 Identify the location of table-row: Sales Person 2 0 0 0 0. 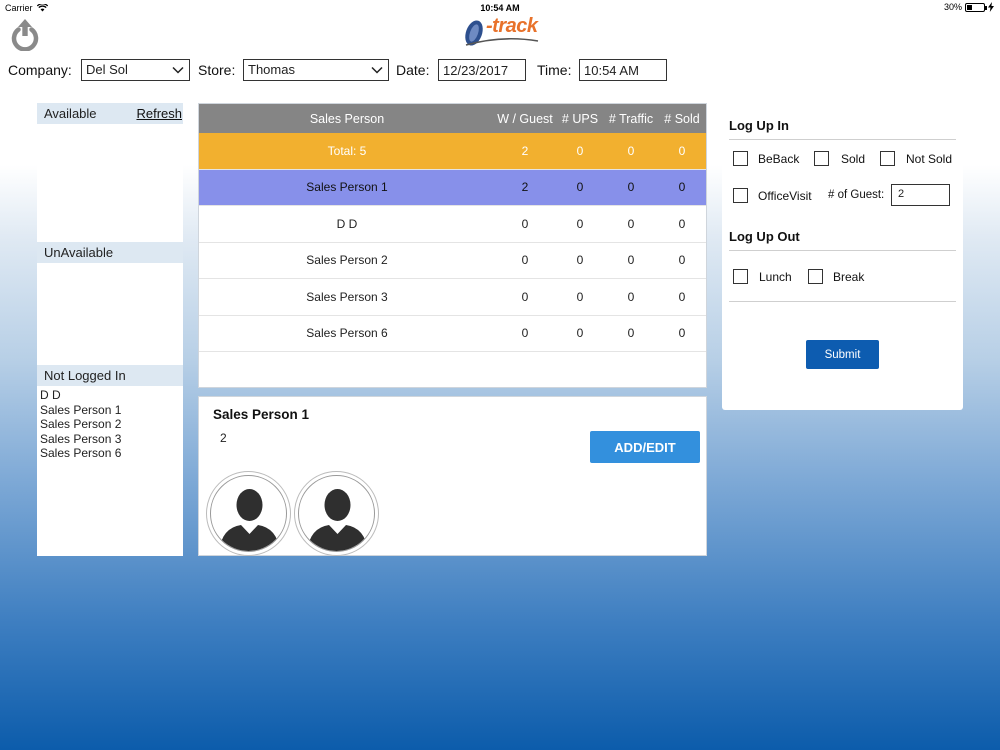
(452, 261).